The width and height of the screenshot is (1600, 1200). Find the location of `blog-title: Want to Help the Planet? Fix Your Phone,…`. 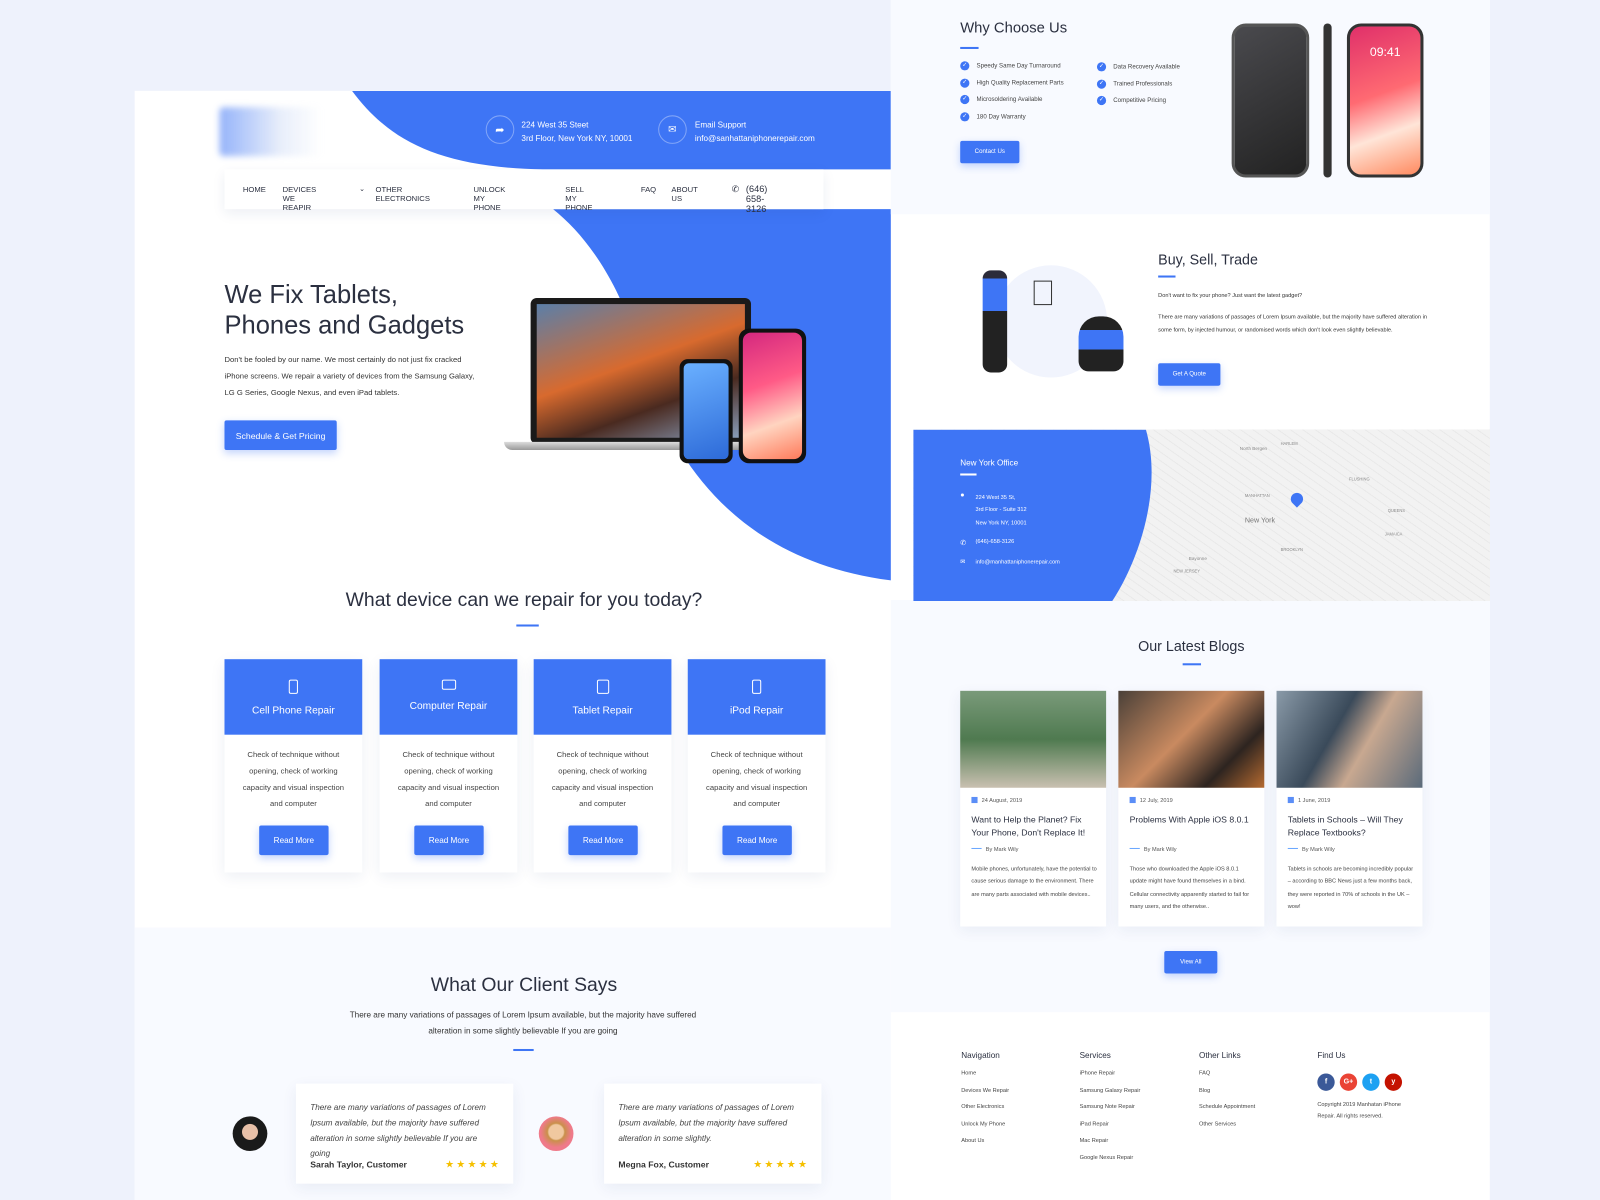

blog-title: Want to Help the Planet? Fix Your Phone,… is located at coordinates (1034, 826).